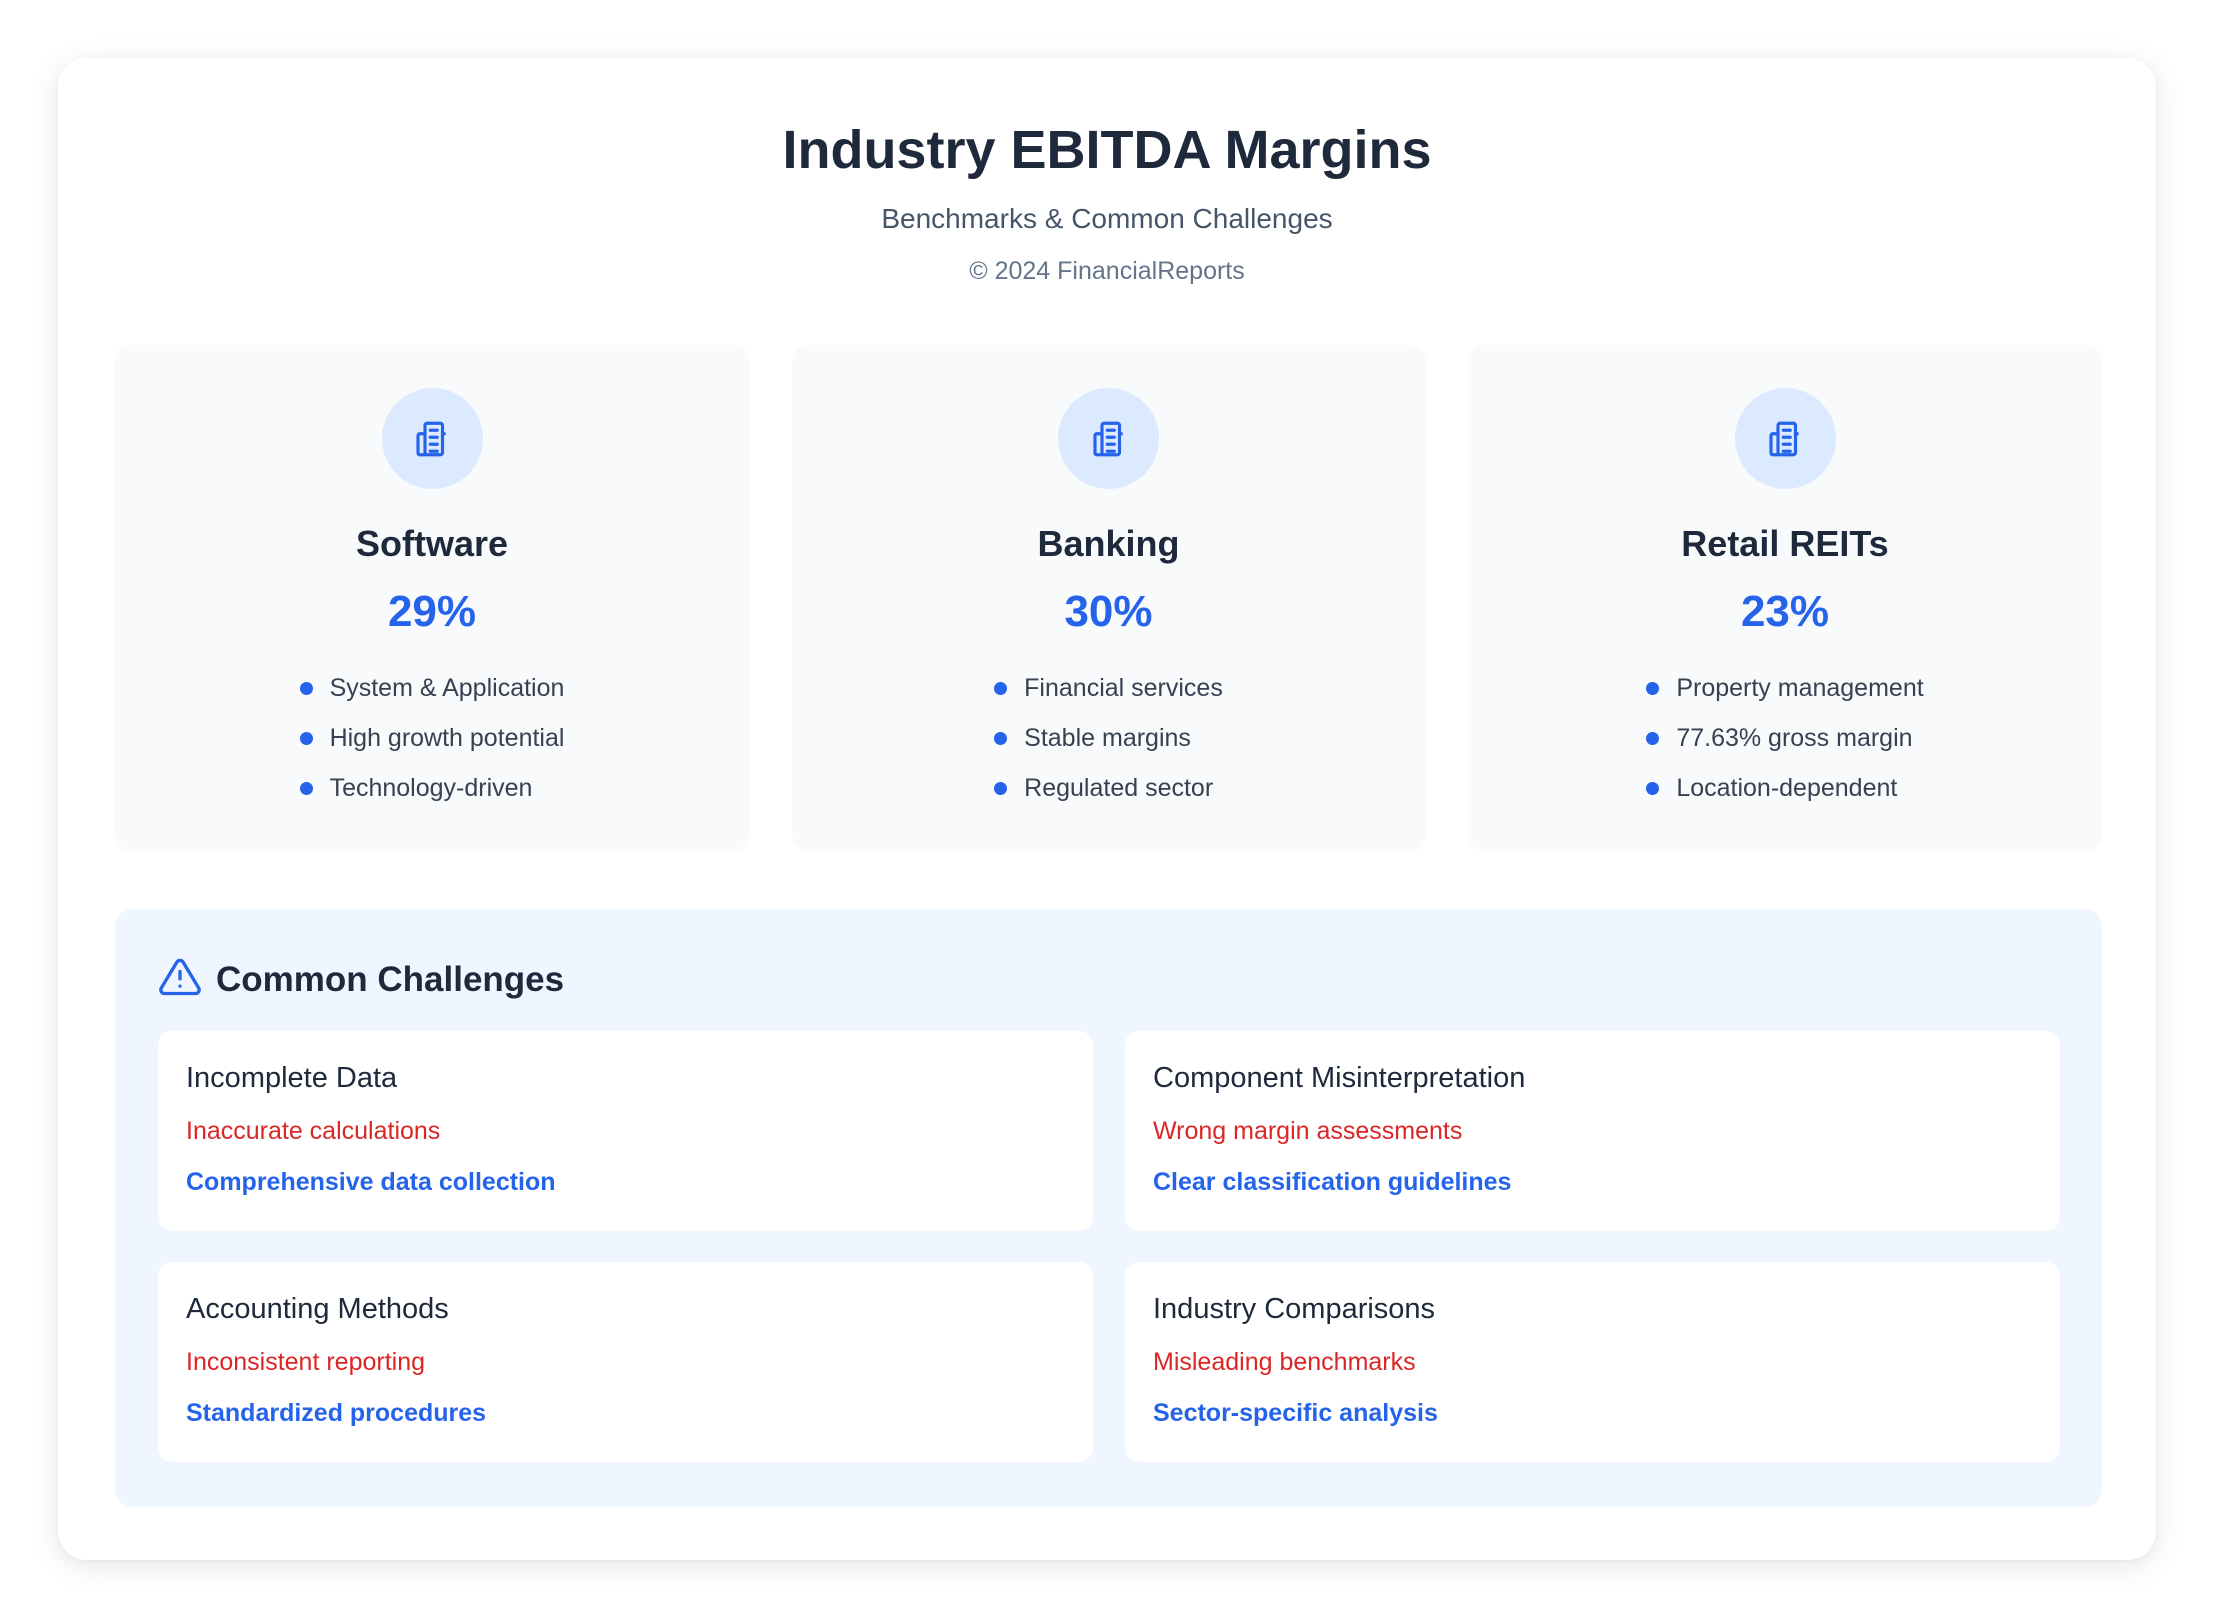 The image size is (2215, 1619). I want to click on challenge-solution: Sector-specific analysis, so click(1295, 1412).